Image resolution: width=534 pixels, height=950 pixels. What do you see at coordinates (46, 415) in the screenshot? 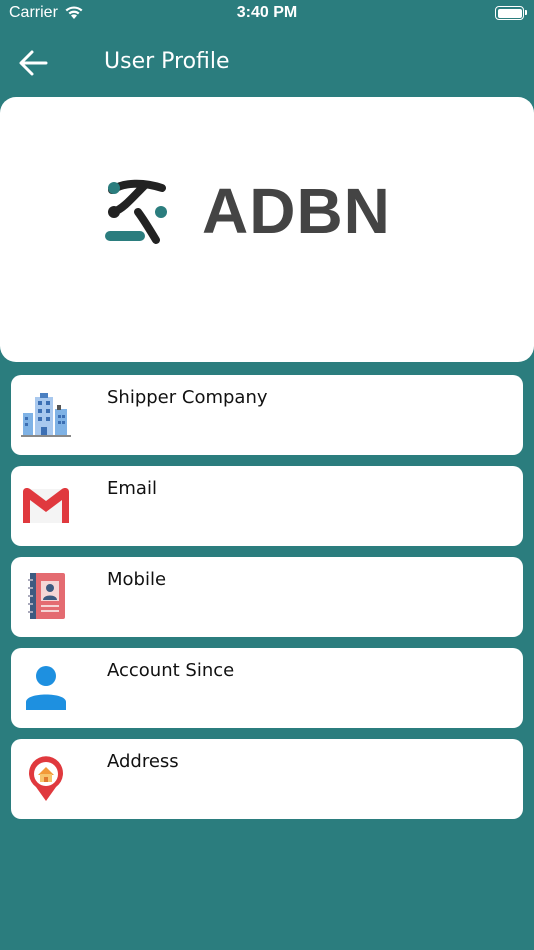
I see `office-building-icon` at bounding box center [46, 415].